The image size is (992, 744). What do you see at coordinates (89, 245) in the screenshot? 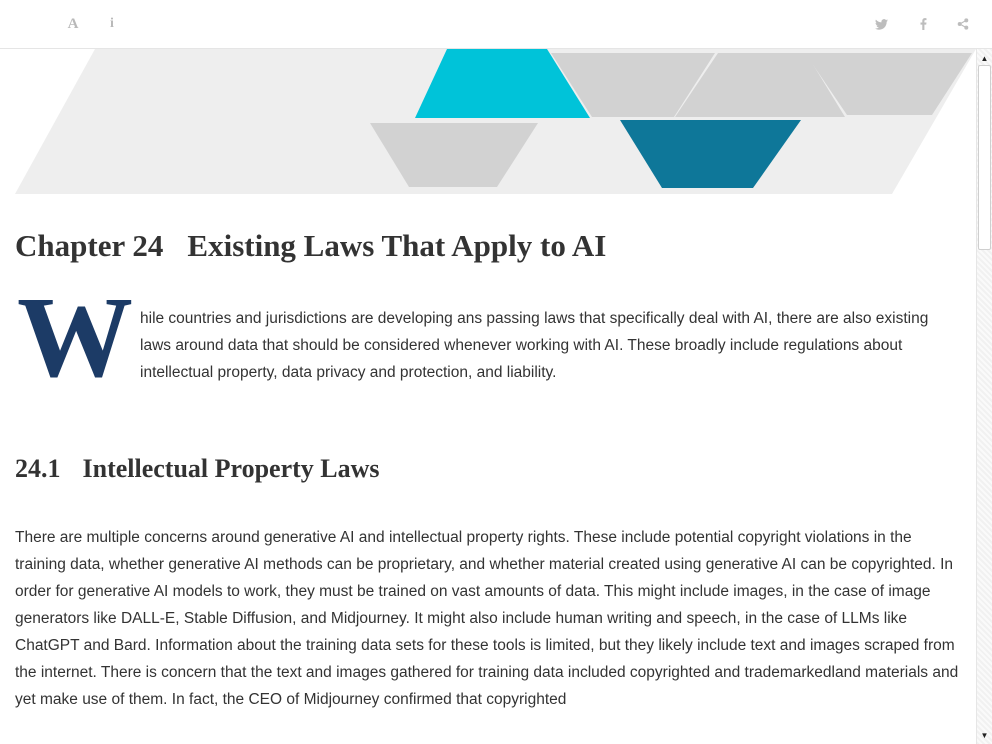
I see `chapter-number: Chapter 24` at bounding box center [89, 245].